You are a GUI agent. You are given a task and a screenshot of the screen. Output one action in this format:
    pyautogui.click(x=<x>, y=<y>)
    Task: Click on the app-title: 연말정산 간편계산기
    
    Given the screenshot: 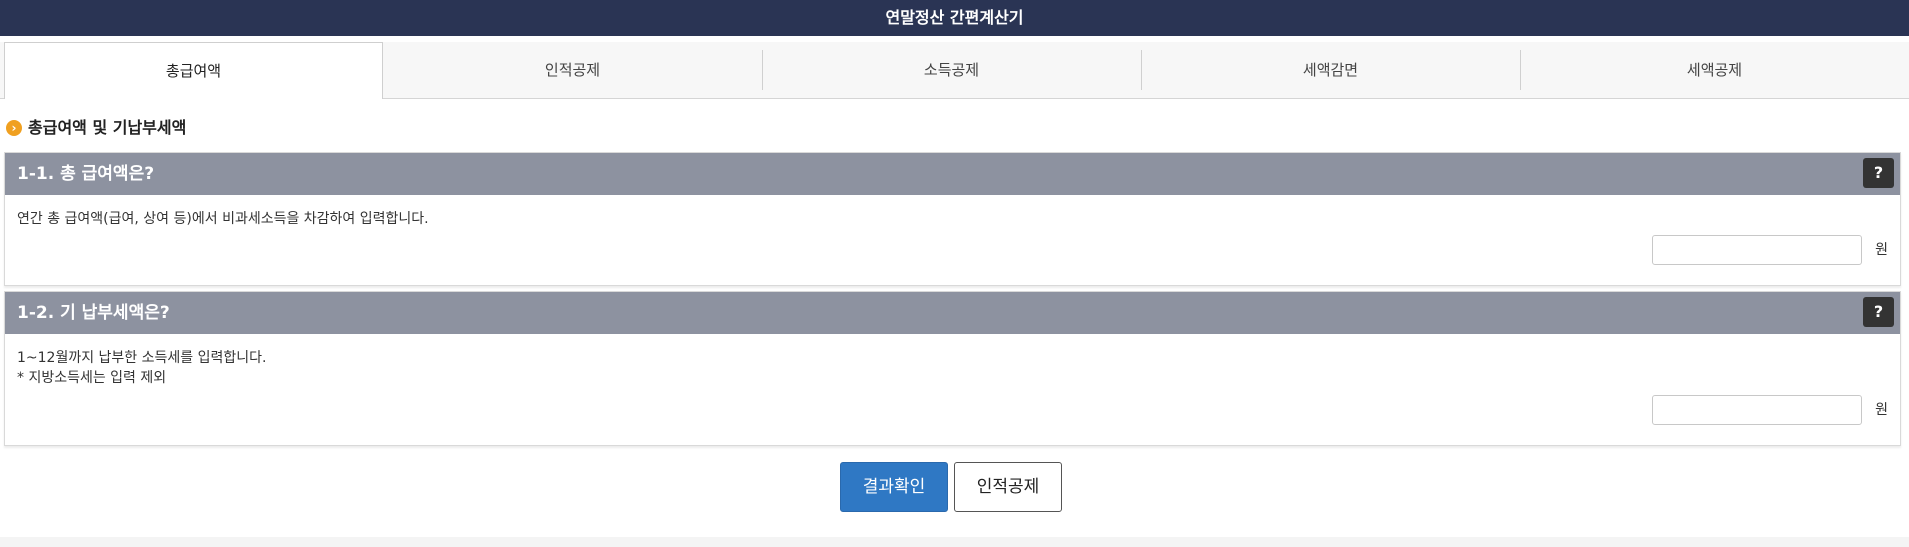 What is the action you would take?
    pyautogui.click(x=954, y=17)
    